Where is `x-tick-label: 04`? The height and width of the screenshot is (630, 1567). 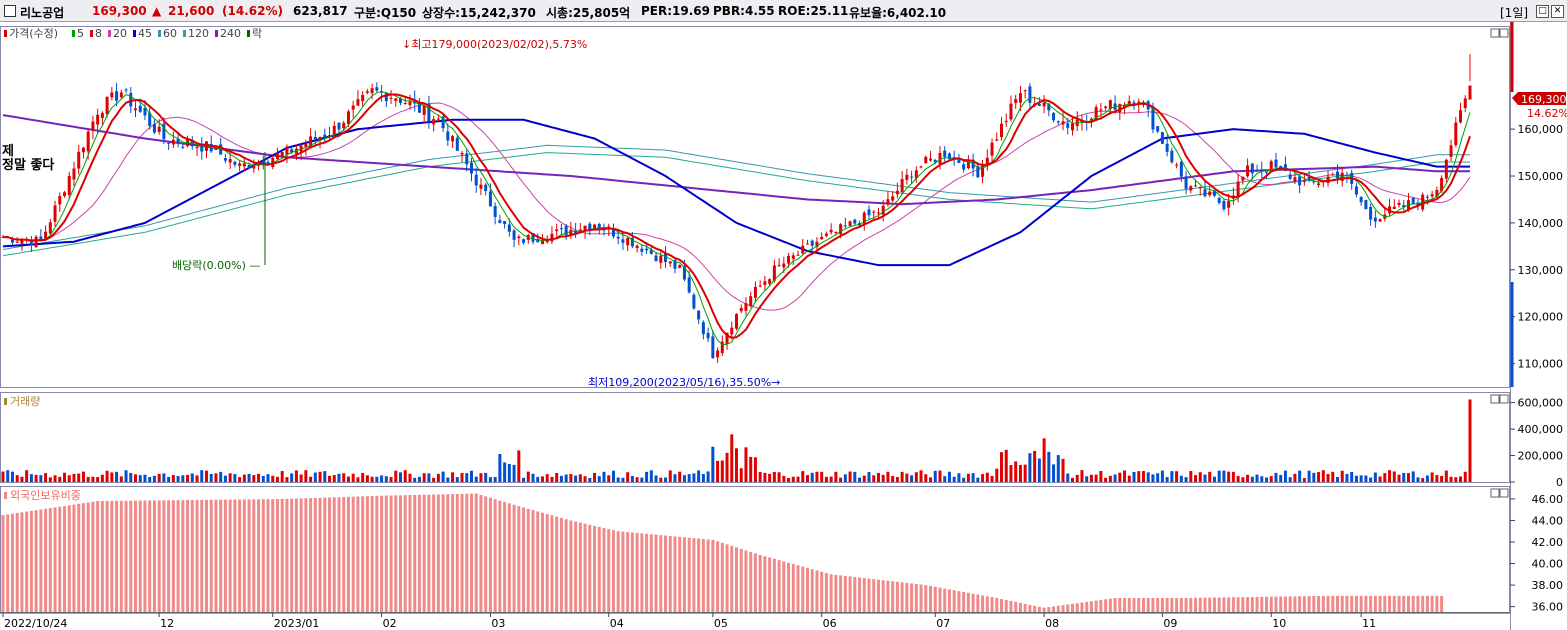
x-tick-label: 04 is located at coordinates (617, 623).